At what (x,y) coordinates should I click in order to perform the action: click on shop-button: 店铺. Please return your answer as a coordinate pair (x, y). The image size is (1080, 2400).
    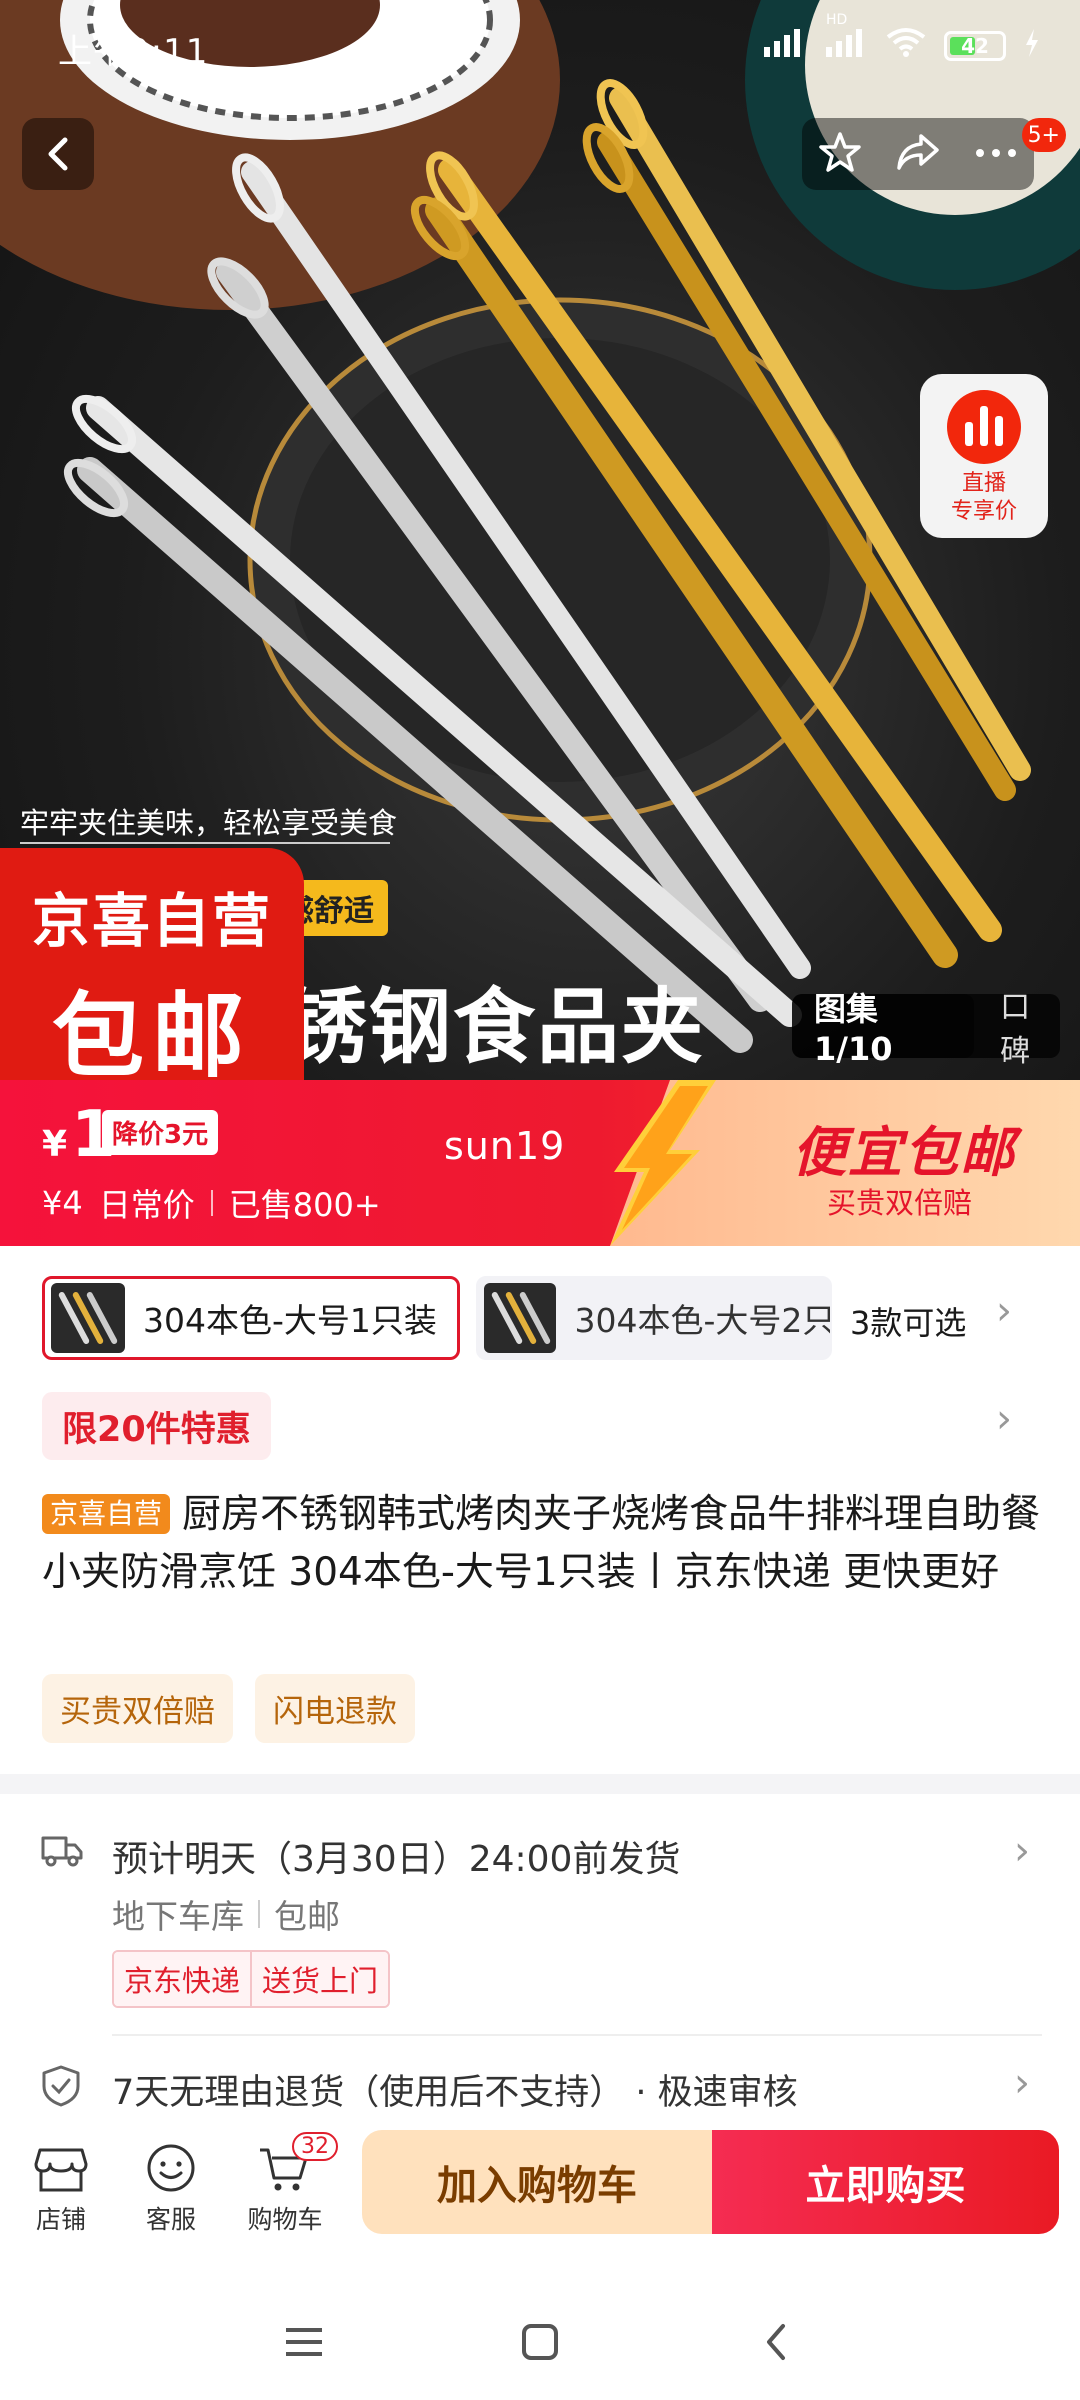
    Looking at the image, I should click on (61, 2187).